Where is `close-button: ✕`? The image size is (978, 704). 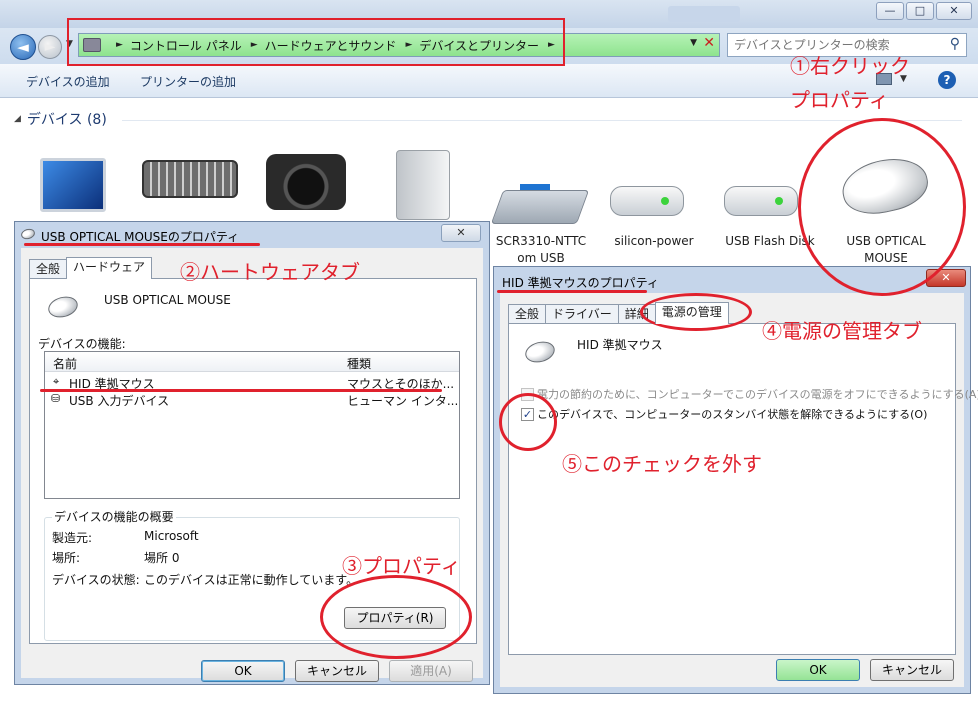 close-button: ✕ is located at coordinates (954, 11).